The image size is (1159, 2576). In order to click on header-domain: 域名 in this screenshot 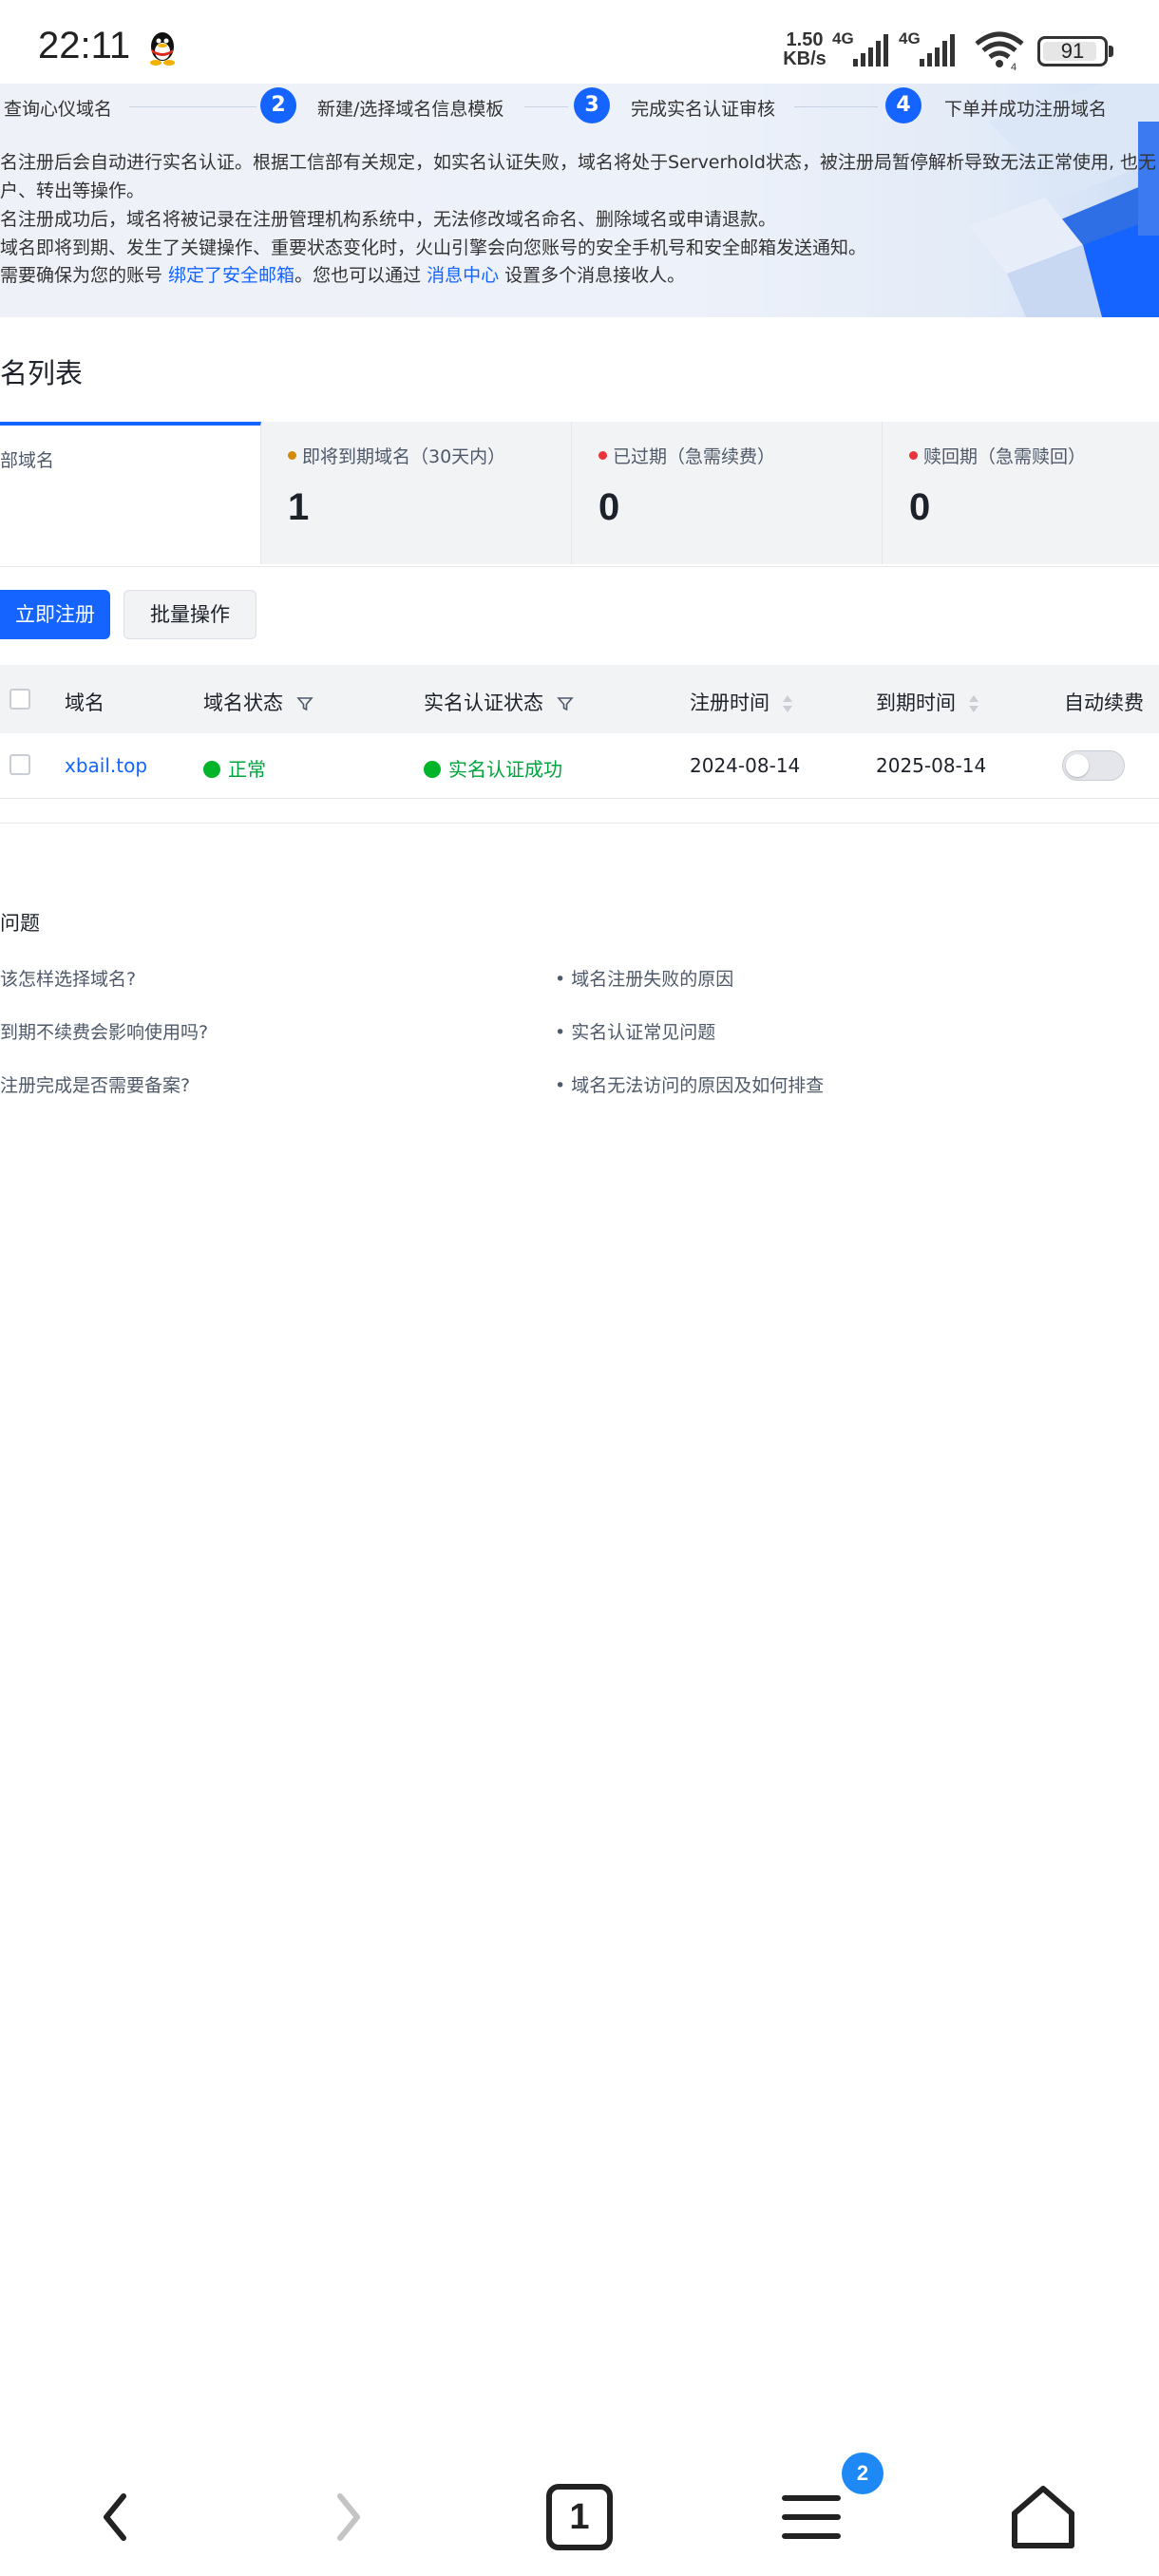, I will do `click(84, 702)`.